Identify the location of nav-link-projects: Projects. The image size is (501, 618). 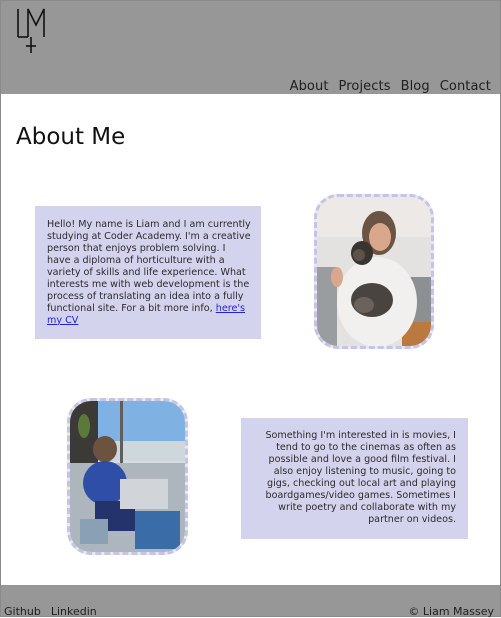
(365, 86).